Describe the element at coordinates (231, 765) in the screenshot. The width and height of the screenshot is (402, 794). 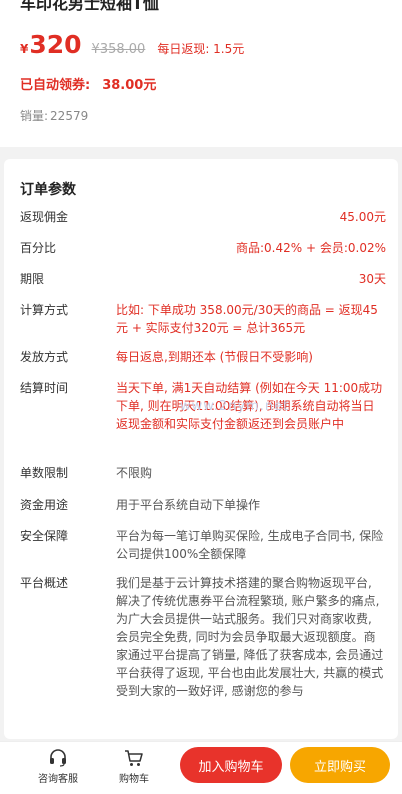
I see `add-to-cart-button: 加入购物车` at that location.